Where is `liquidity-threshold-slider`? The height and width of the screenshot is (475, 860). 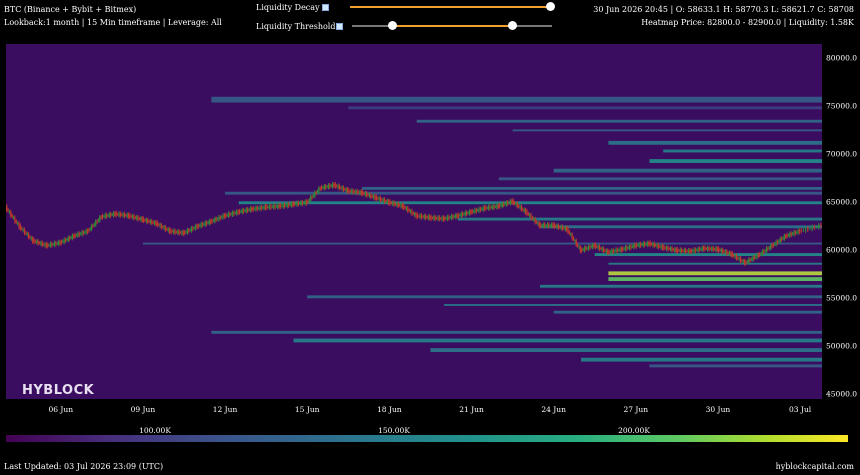
liquidity-threshold-slider is located at coordinates (452, 26).